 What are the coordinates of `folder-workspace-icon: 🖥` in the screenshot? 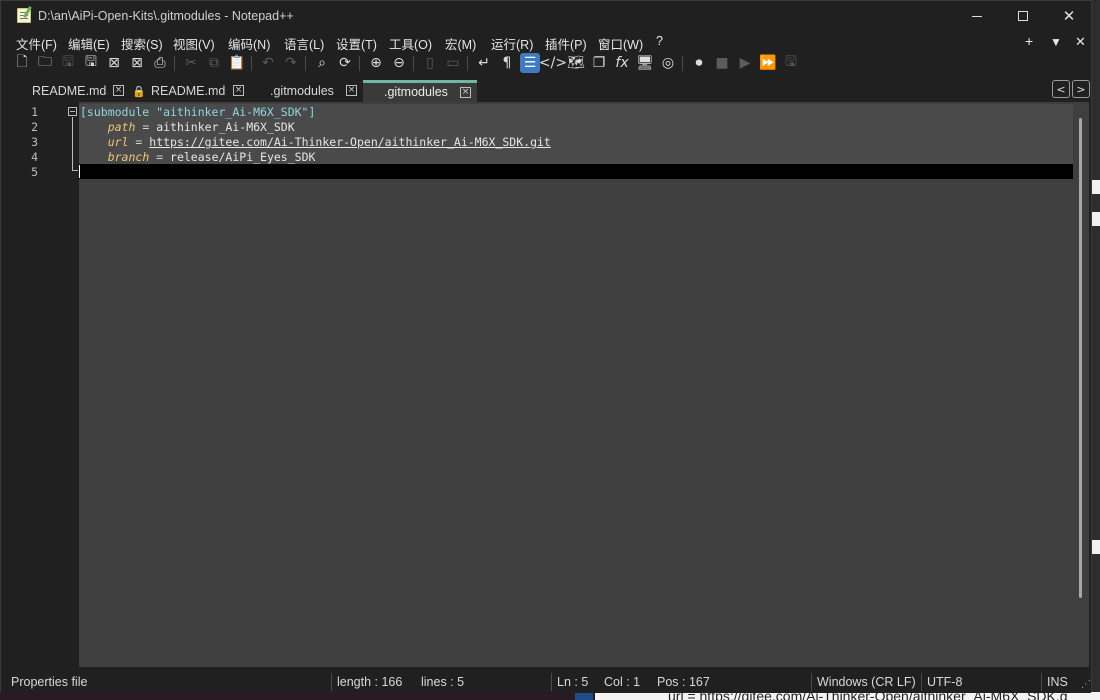 It's located at (645, 63).